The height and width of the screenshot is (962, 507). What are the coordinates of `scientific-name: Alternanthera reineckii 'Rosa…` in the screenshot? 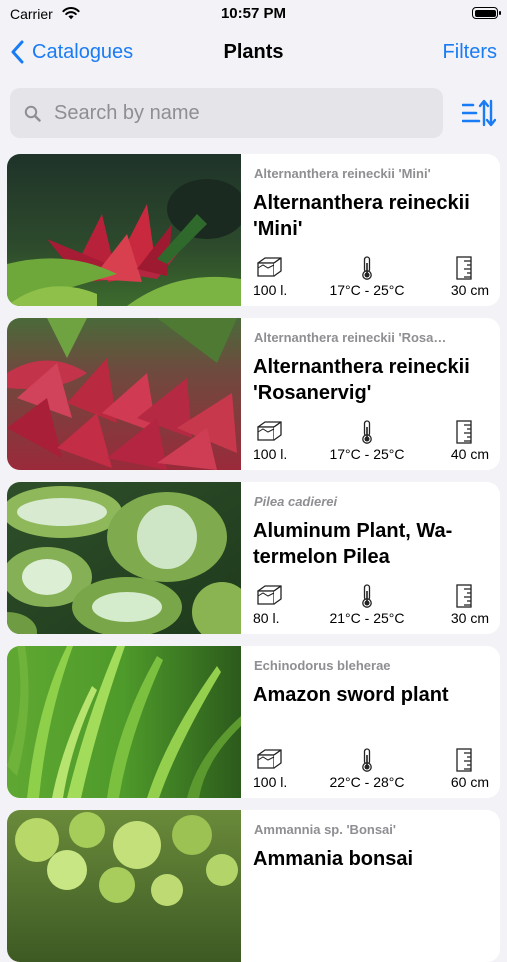 It's located at (350, 337).